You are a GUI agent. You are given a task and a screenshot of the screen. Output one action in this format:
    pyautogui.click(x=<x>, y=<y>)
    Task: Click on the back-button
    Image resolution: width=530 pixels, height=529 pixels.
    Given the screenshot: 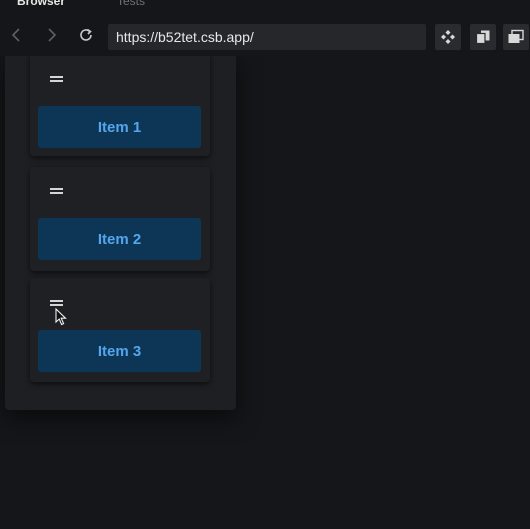 What is the action you would take?
    pyautogui.click(x=17, y=35)
    